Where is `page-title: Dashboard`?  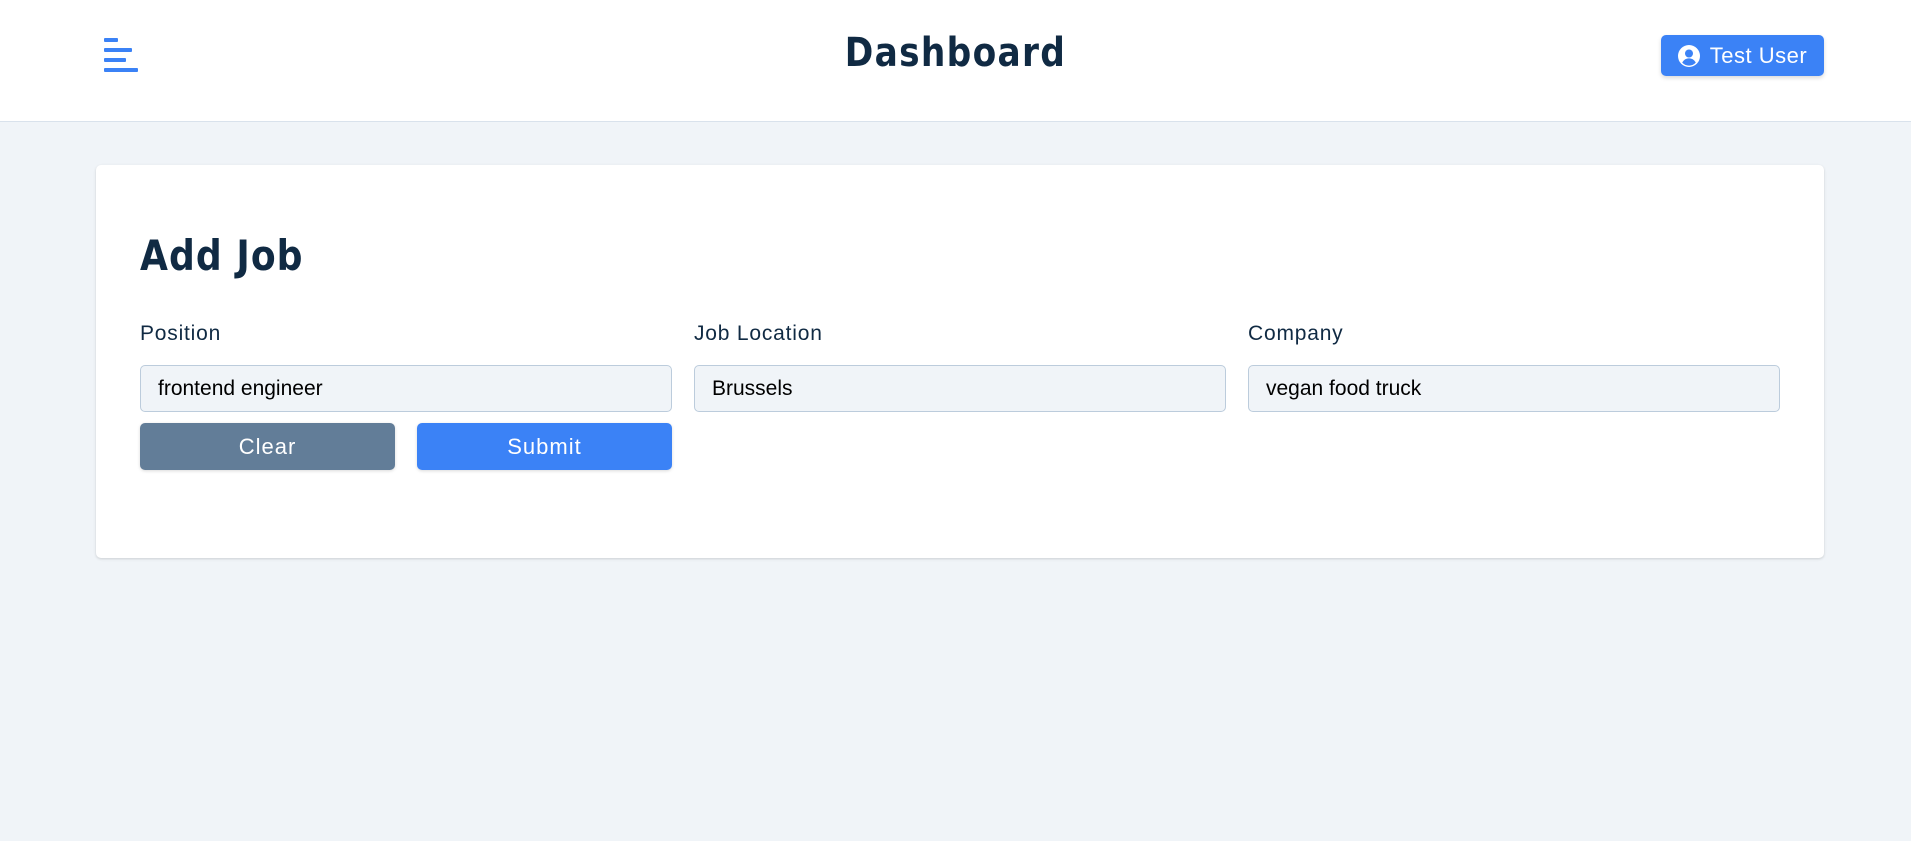
page-title: Dashboard is located at coordinates (955, 53).